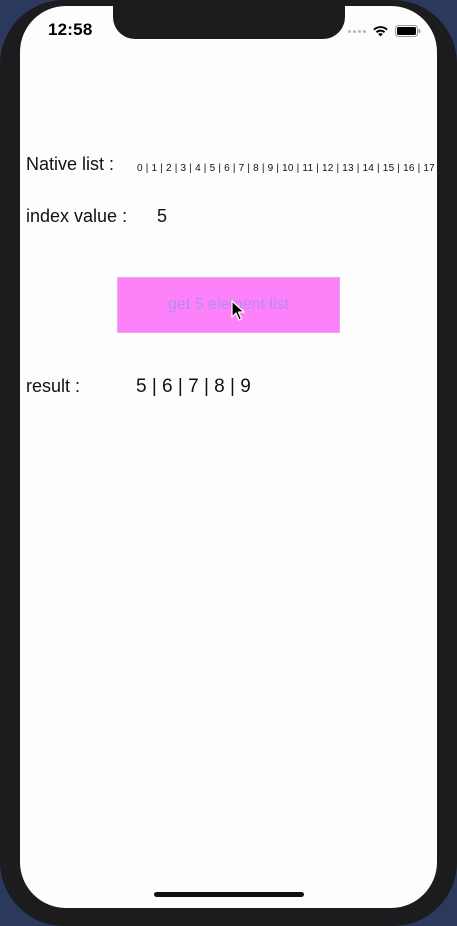 The image size is (457, 926). What do you see at coordinates (70, 29) in the screenshot?
I see `status-time: 12:58` at bounding box center [70, 29].